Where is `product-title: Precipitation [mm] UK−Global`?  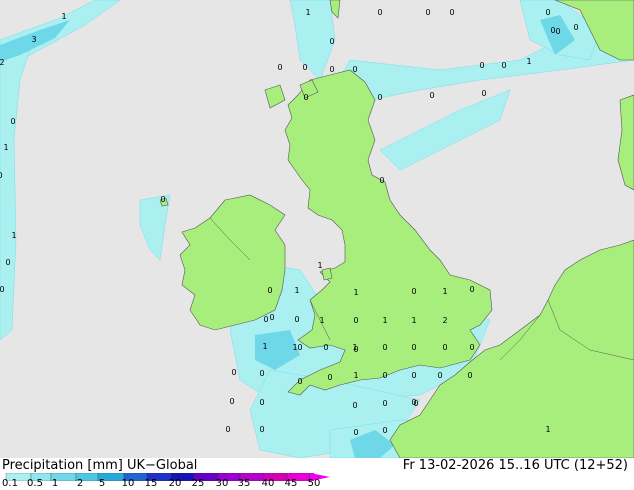
product-title: Precipitation [mm] UK−Global is located at coordinates (100, 465).